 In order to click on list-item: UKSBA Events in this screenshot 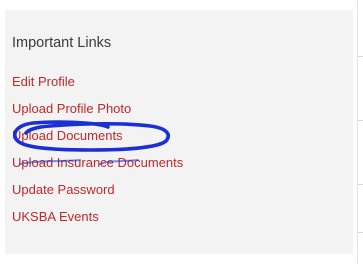, I will do `click(97, 220)`.